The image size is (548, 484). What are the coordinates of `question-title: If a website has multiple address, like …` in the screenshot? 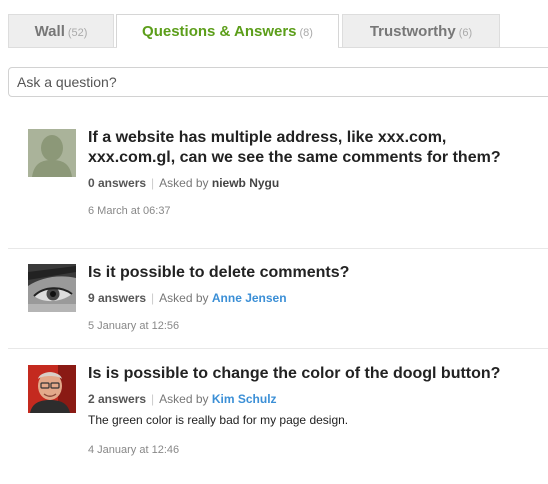 It's located at (308, 148).